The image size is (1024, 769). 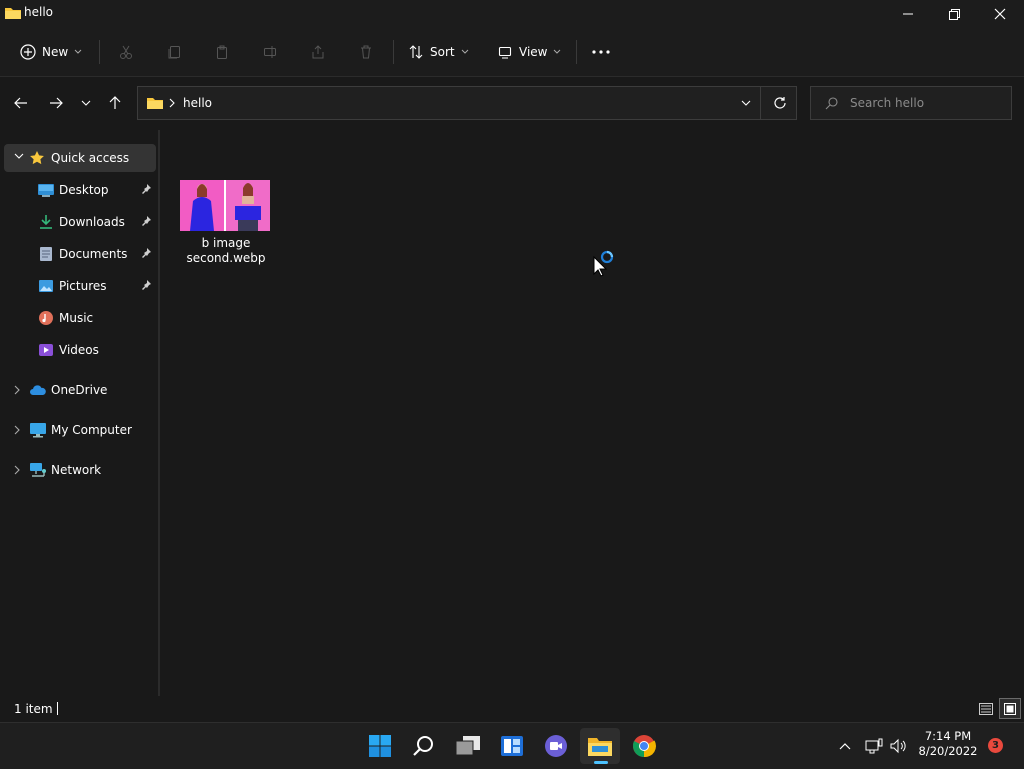 I want to click on scissors-icon, so click(x=126, y=52).